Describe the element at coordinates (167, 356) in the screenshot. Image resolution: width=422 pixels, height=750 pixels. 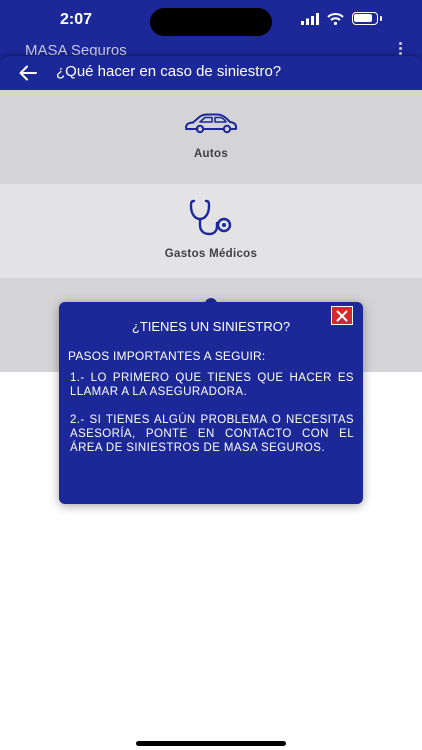
I see `dialog-subtitle: PASOS IMPORTANTES A SEGUIR:` at that location.